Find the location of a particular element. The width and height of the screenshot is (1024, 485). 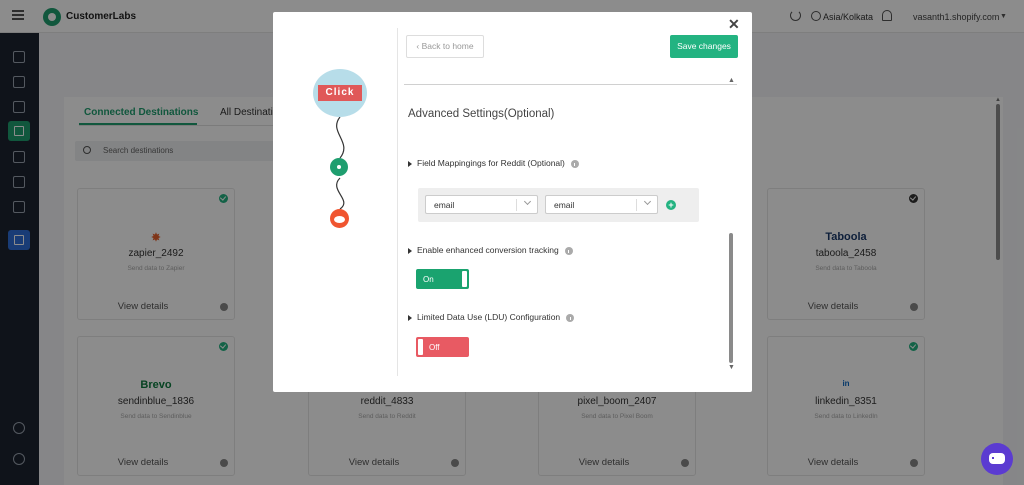

back-label: Back to home is located at coordinates (447, 46).